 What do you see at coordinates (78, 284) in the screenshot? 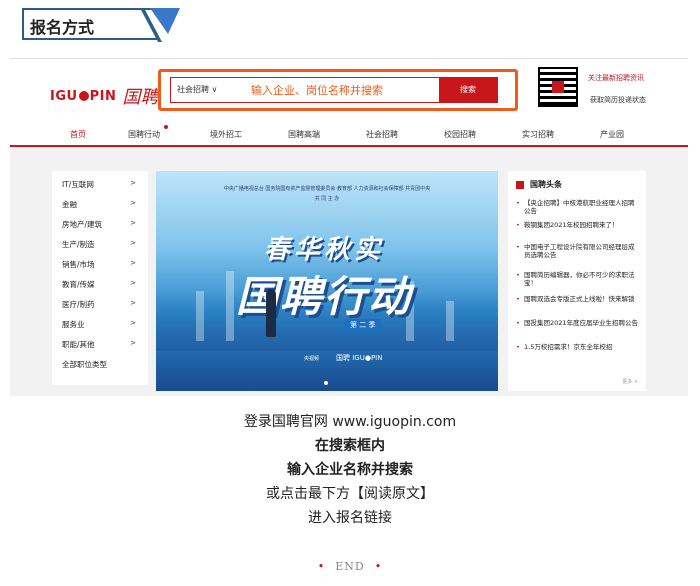
I see `category-label: 教育/传媒` at bounding box center [78, 284].